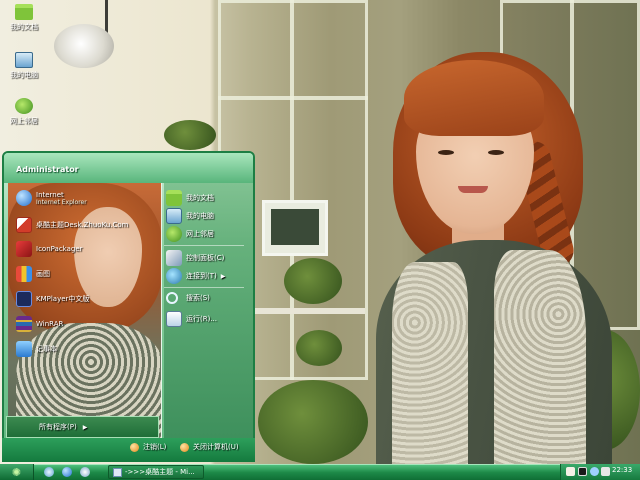  Describe the element at coordinates (84, 46) in the screenshot. I see `lamp` at that location.